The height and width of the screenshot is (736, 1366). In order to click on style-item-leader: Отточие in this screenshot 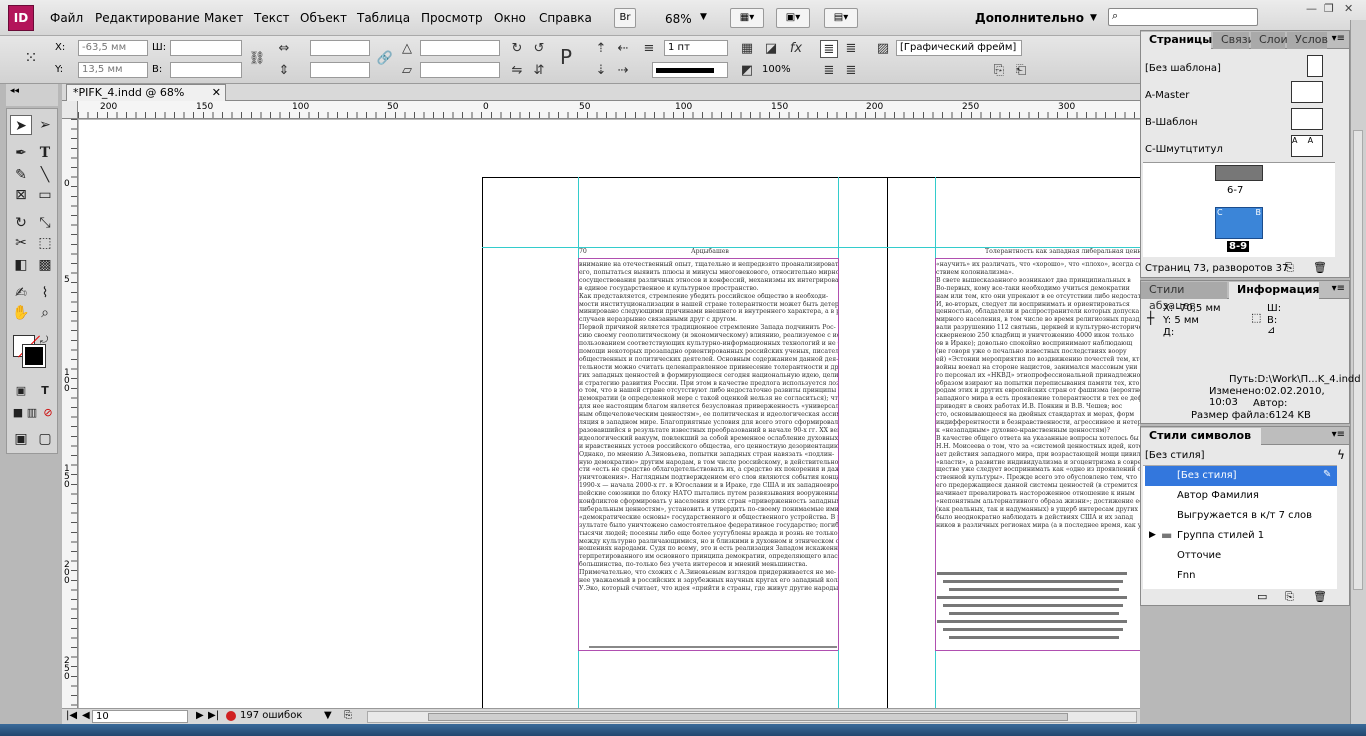, I will do `click(1241, 556)`.